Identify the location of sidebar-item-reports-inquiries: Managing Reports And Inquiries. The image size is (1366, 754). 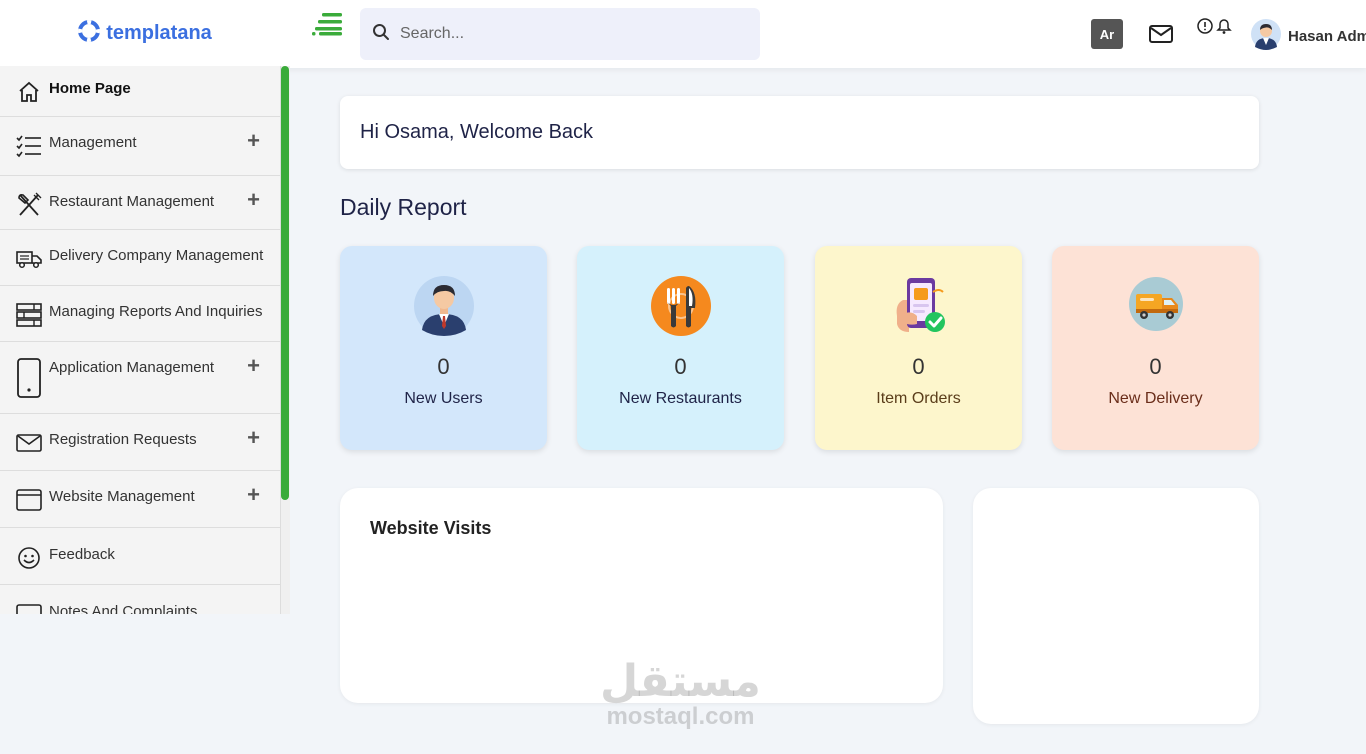
(140, 314).